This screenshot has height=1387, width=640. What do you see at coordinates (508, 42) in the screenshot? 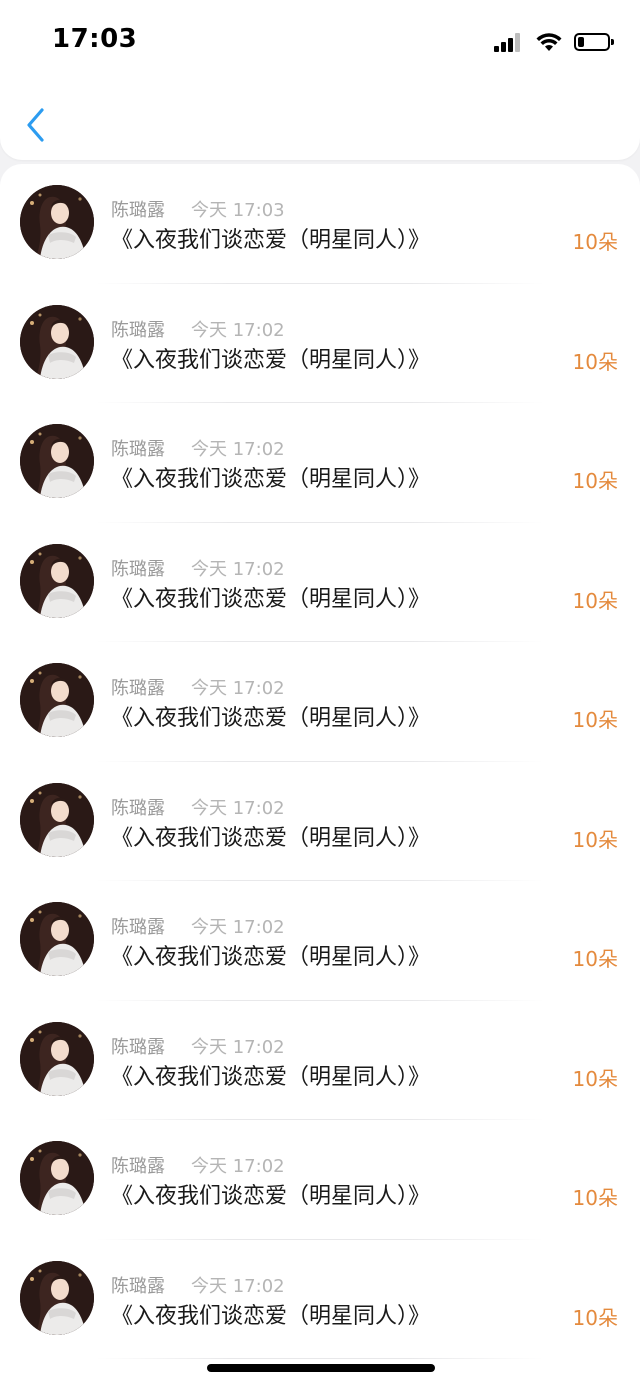
I see `cellular-signal-icon` at bounding box center [508, 42].